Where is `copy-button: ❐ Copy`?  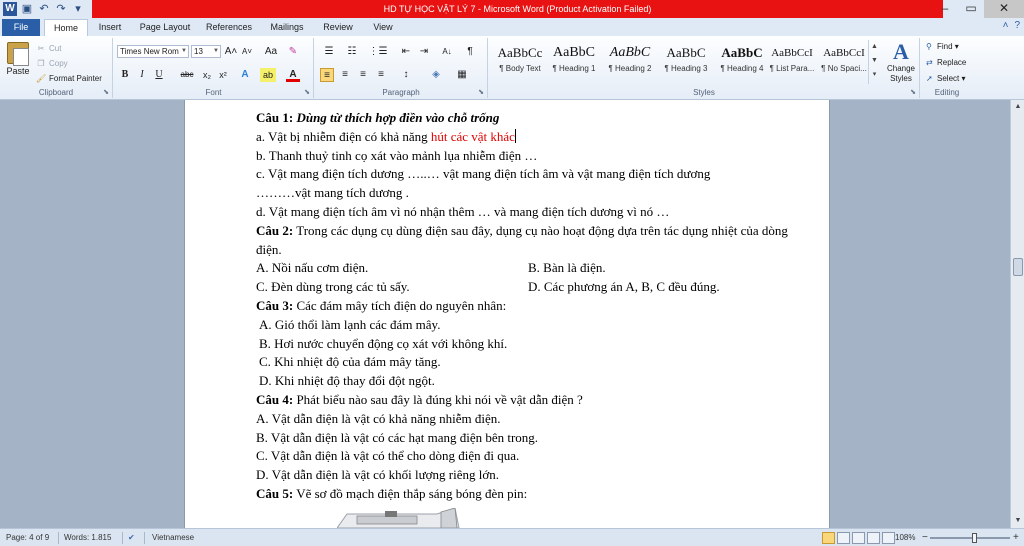 copy-button: ❐ Copy is located at coordinates (69, 63).